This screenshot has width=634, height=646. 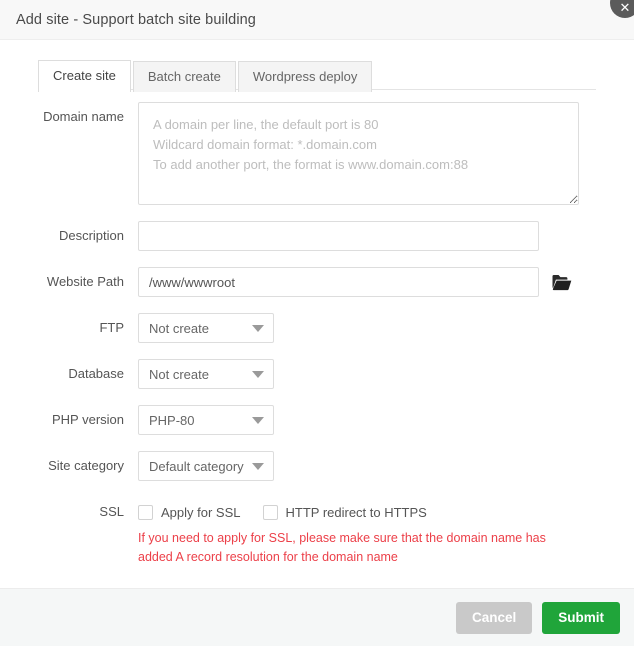 I want to click on cancel-button: Cancel, so click(x=494, y=617).